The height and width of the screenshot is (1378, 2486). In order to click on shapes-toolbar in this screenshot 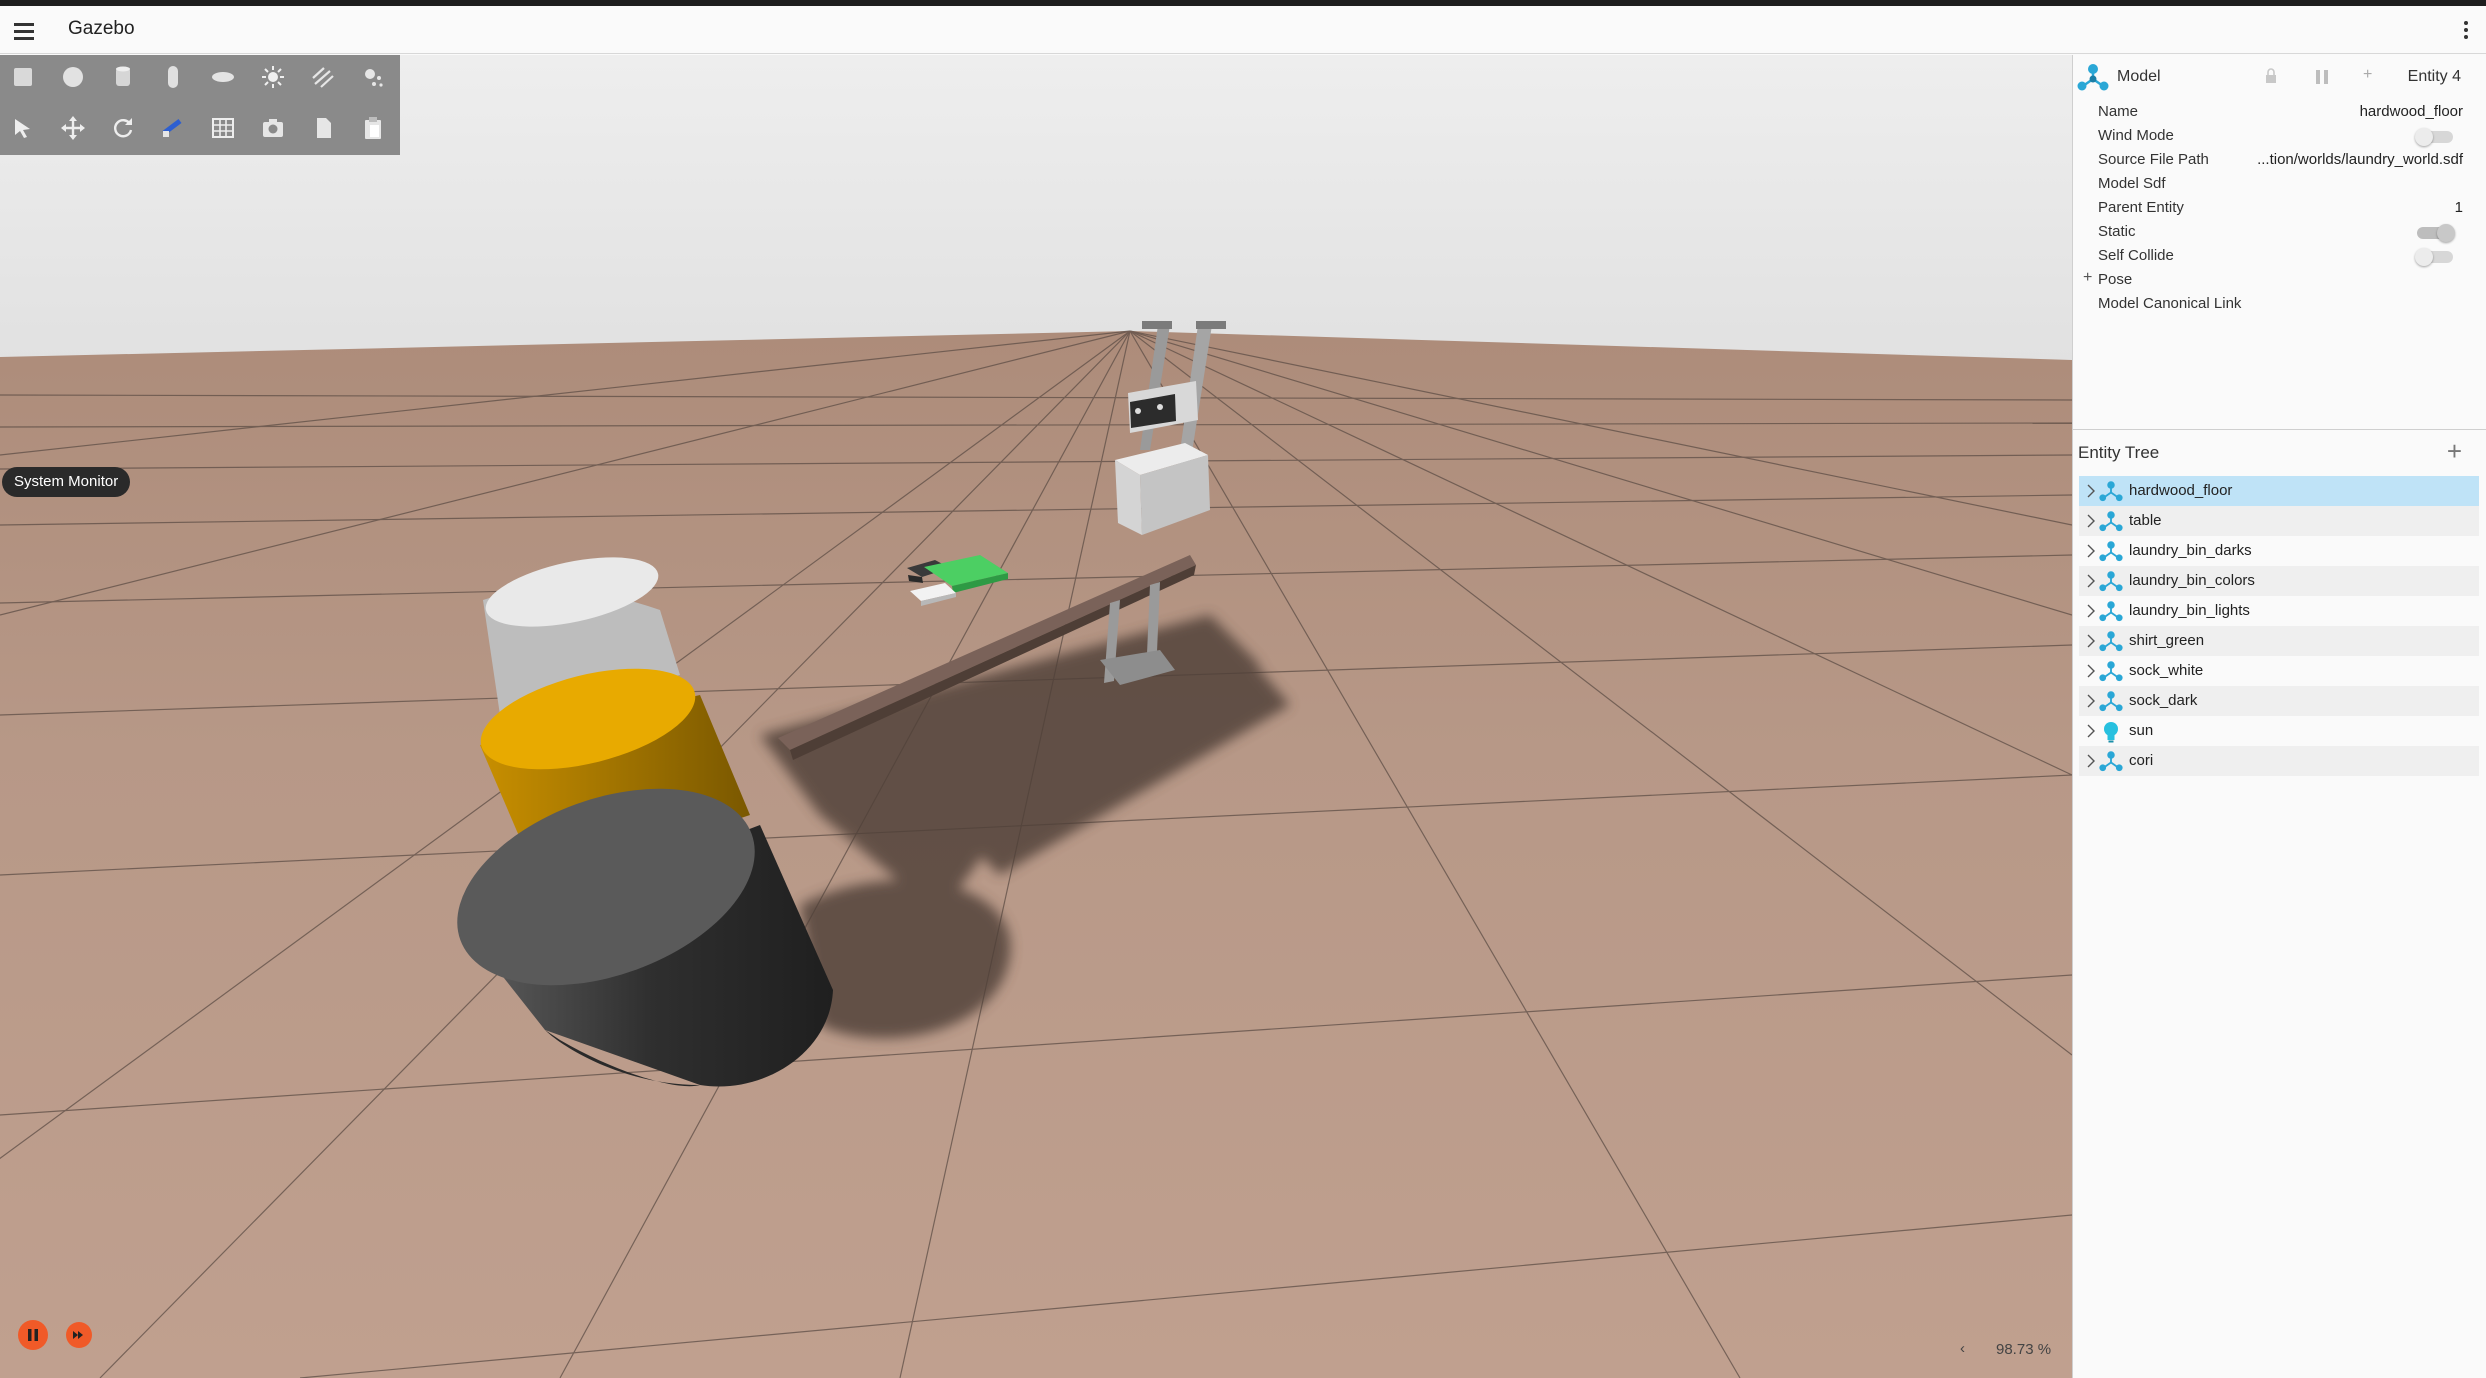, I will do `click(200, 105)`.